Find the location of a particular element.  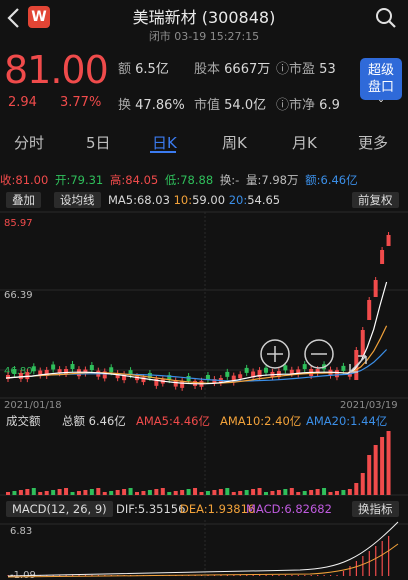

zoom-in-icon is located at coordinates (275, 354).